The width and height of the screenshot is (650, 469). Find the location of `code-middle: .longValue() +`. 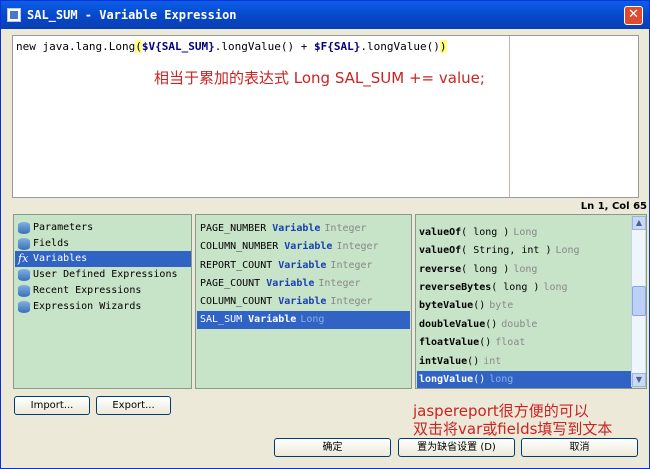

code-middle: .longValue() + is located at coordinates (264, 46).